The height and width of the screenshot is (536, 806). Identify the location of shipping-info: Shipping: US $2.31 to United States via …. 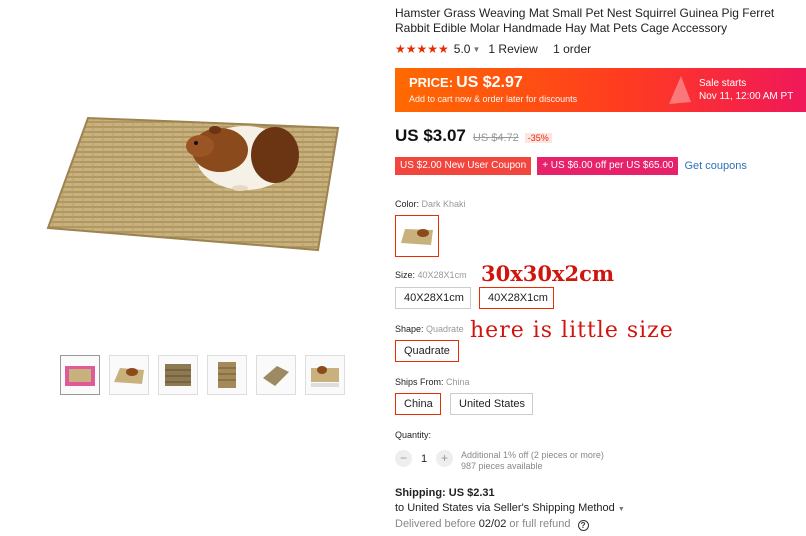
(510, 509).